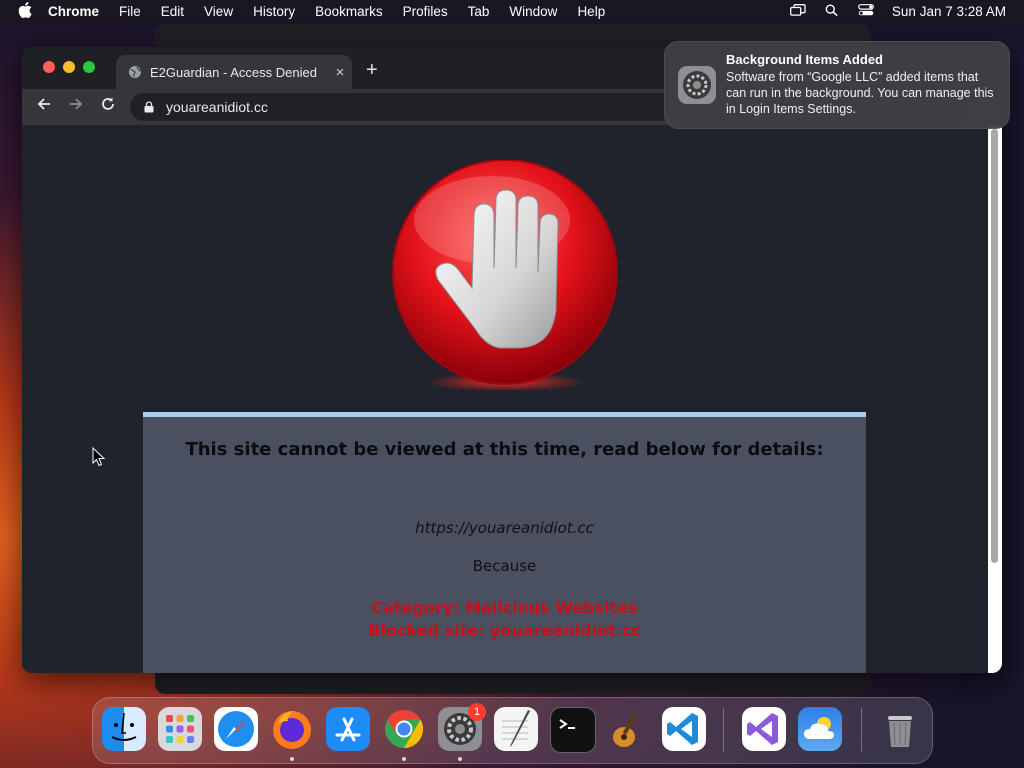  What do you see at coordinates (218, 11) in the screenshot?
I see `menu-view: View` at bounding box center [218, 11].